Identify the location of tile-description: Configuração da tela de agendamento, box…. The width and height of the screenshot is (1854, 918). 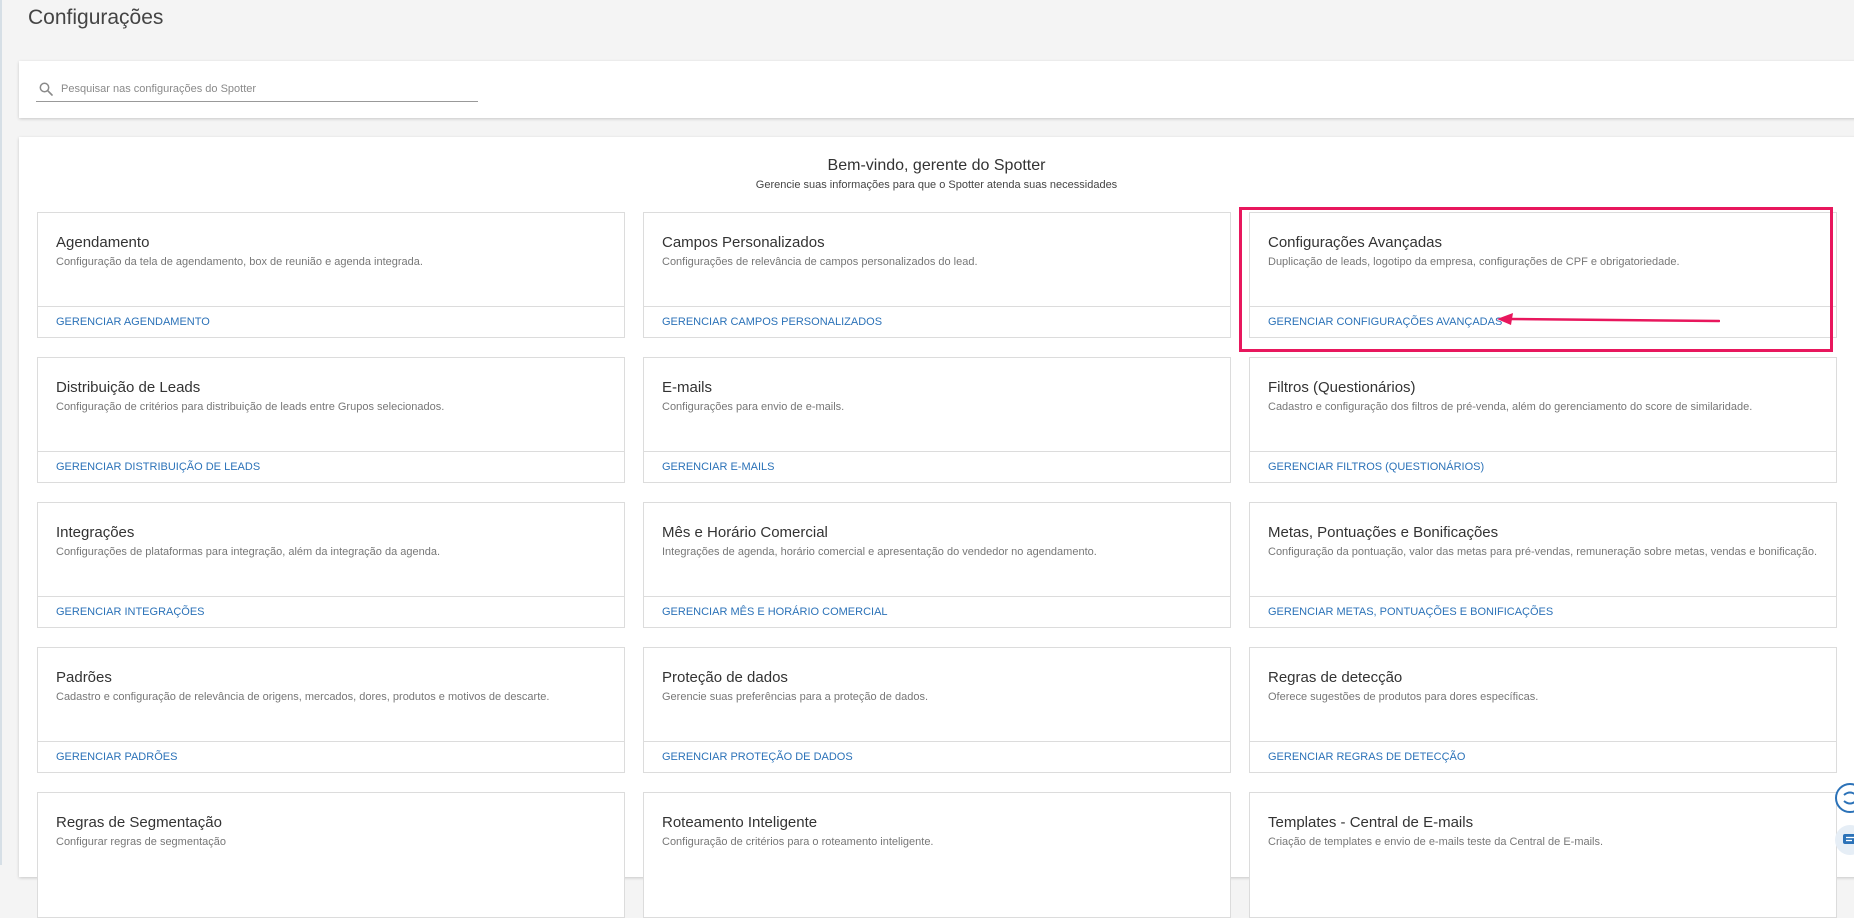
(239, 262).